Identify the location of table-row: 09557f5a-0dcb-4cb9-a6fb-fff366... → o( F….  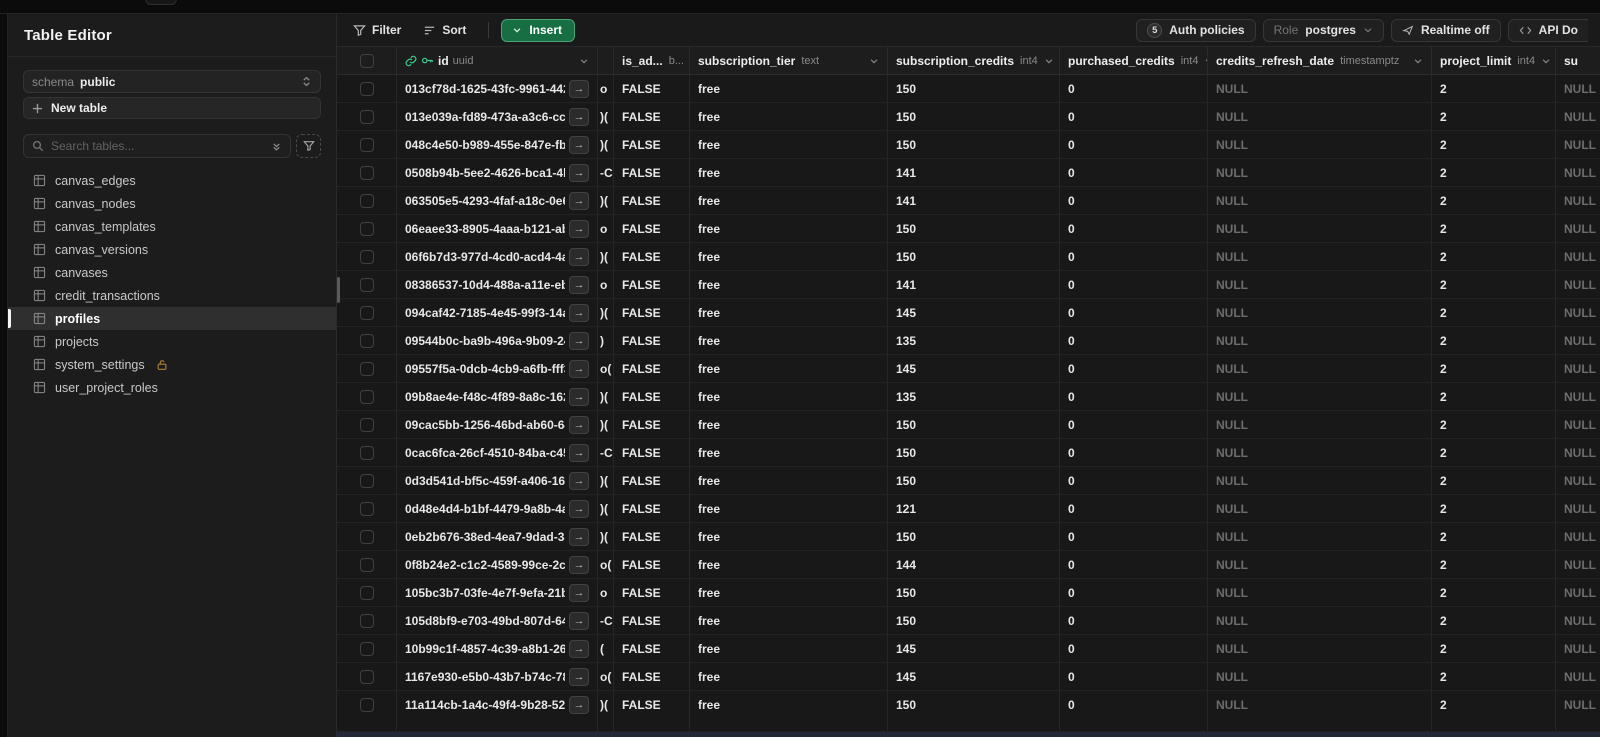
(968, 369).